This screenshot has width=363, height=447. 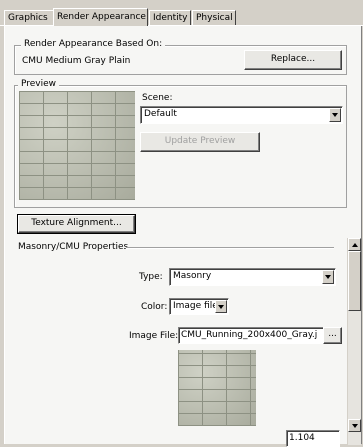 I want to click on scroll-up-button, so click(x=354, y=244).